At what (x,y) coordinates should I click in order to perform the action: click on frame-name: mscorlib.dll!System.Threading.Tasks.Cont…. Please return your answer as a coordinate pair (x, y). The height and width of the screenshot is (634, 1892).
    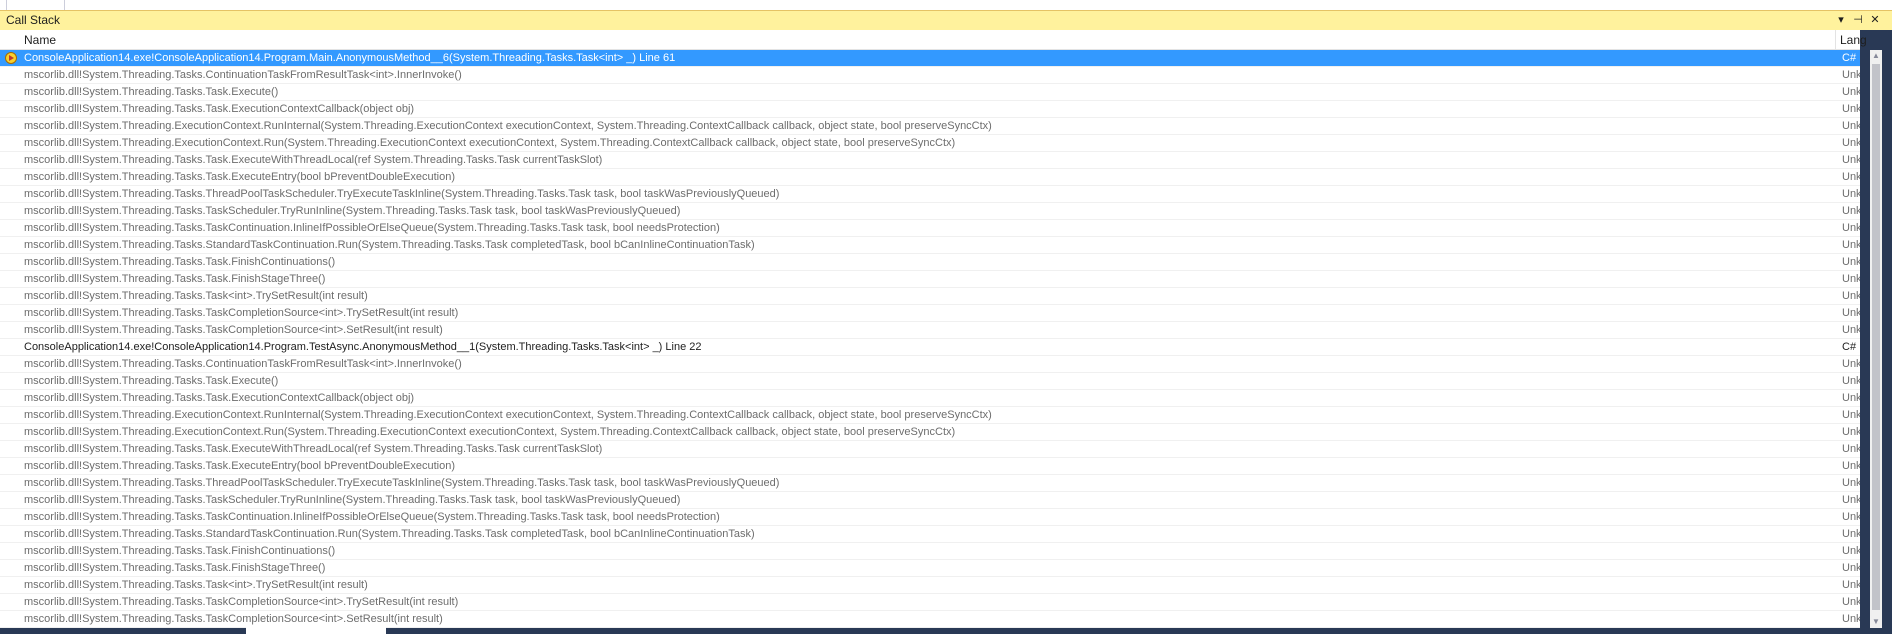
    Looking at the image, I should click on (243, 75).